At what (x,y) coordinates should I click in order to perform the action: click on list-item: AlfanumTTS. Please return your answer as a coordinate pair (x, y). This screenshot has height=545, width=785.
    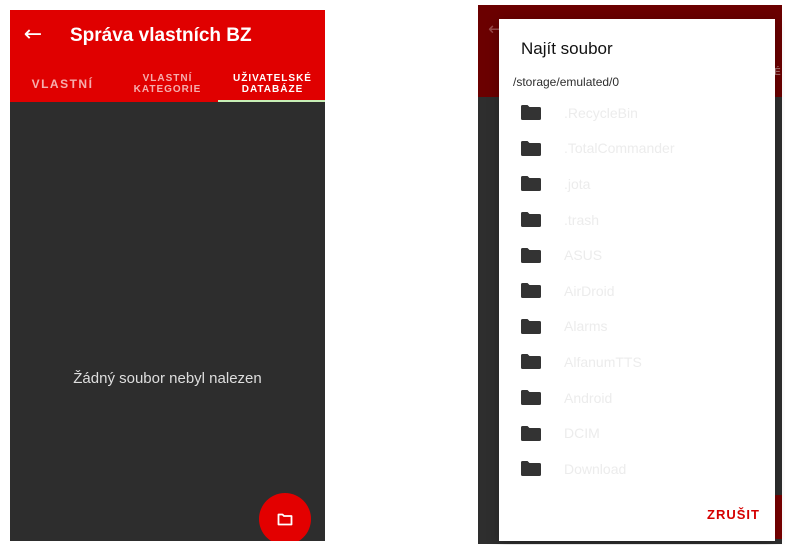
    Looking at the image, I should click on (637, 362).